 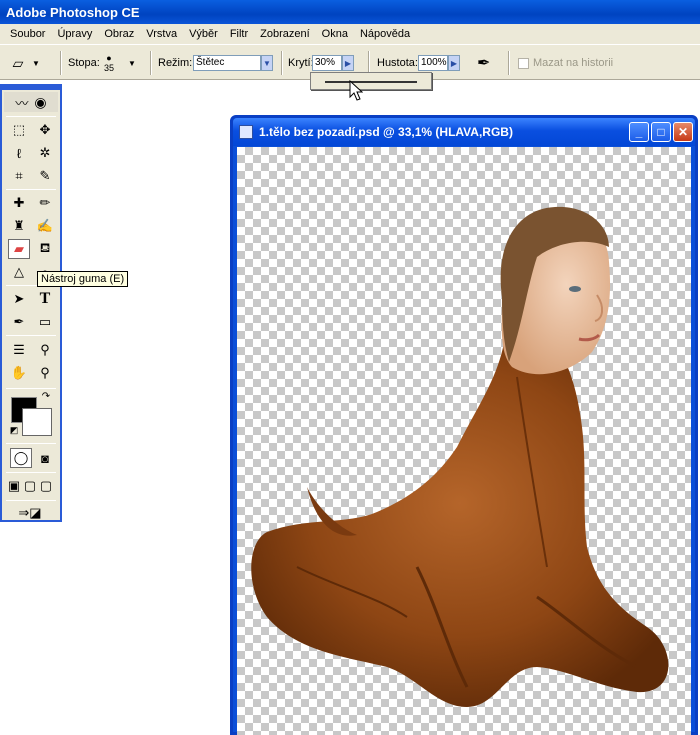 I want to click on history-label: Mazat na historii, so click(x=573, y=63).